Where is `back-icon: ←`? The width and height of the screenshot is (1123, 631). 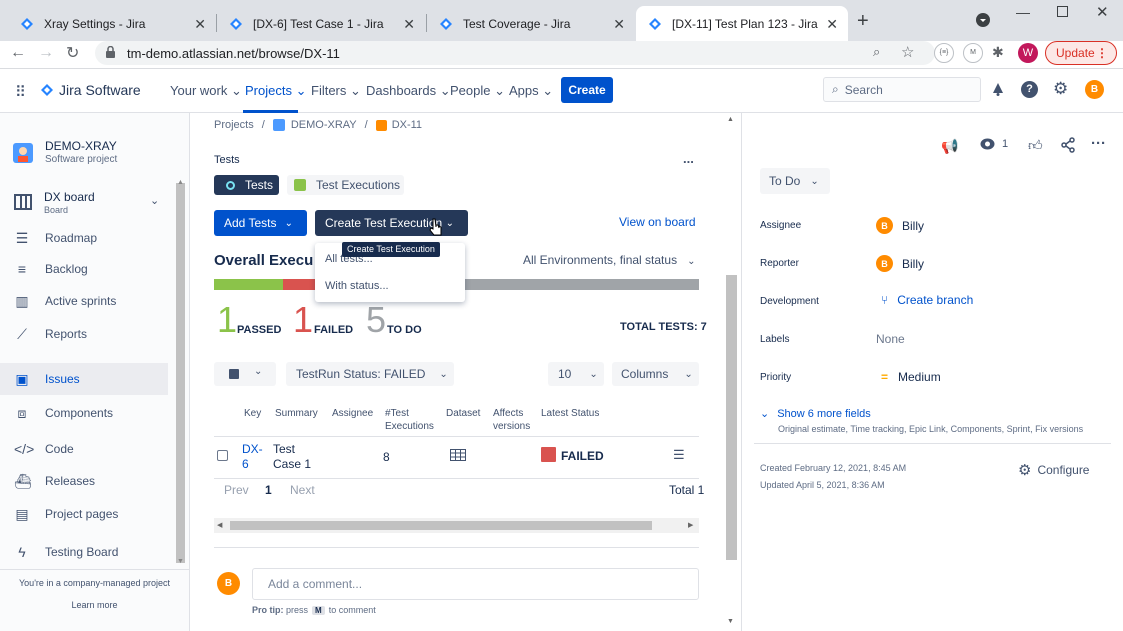 back-icon: ← is located at coordinates (18, 53).